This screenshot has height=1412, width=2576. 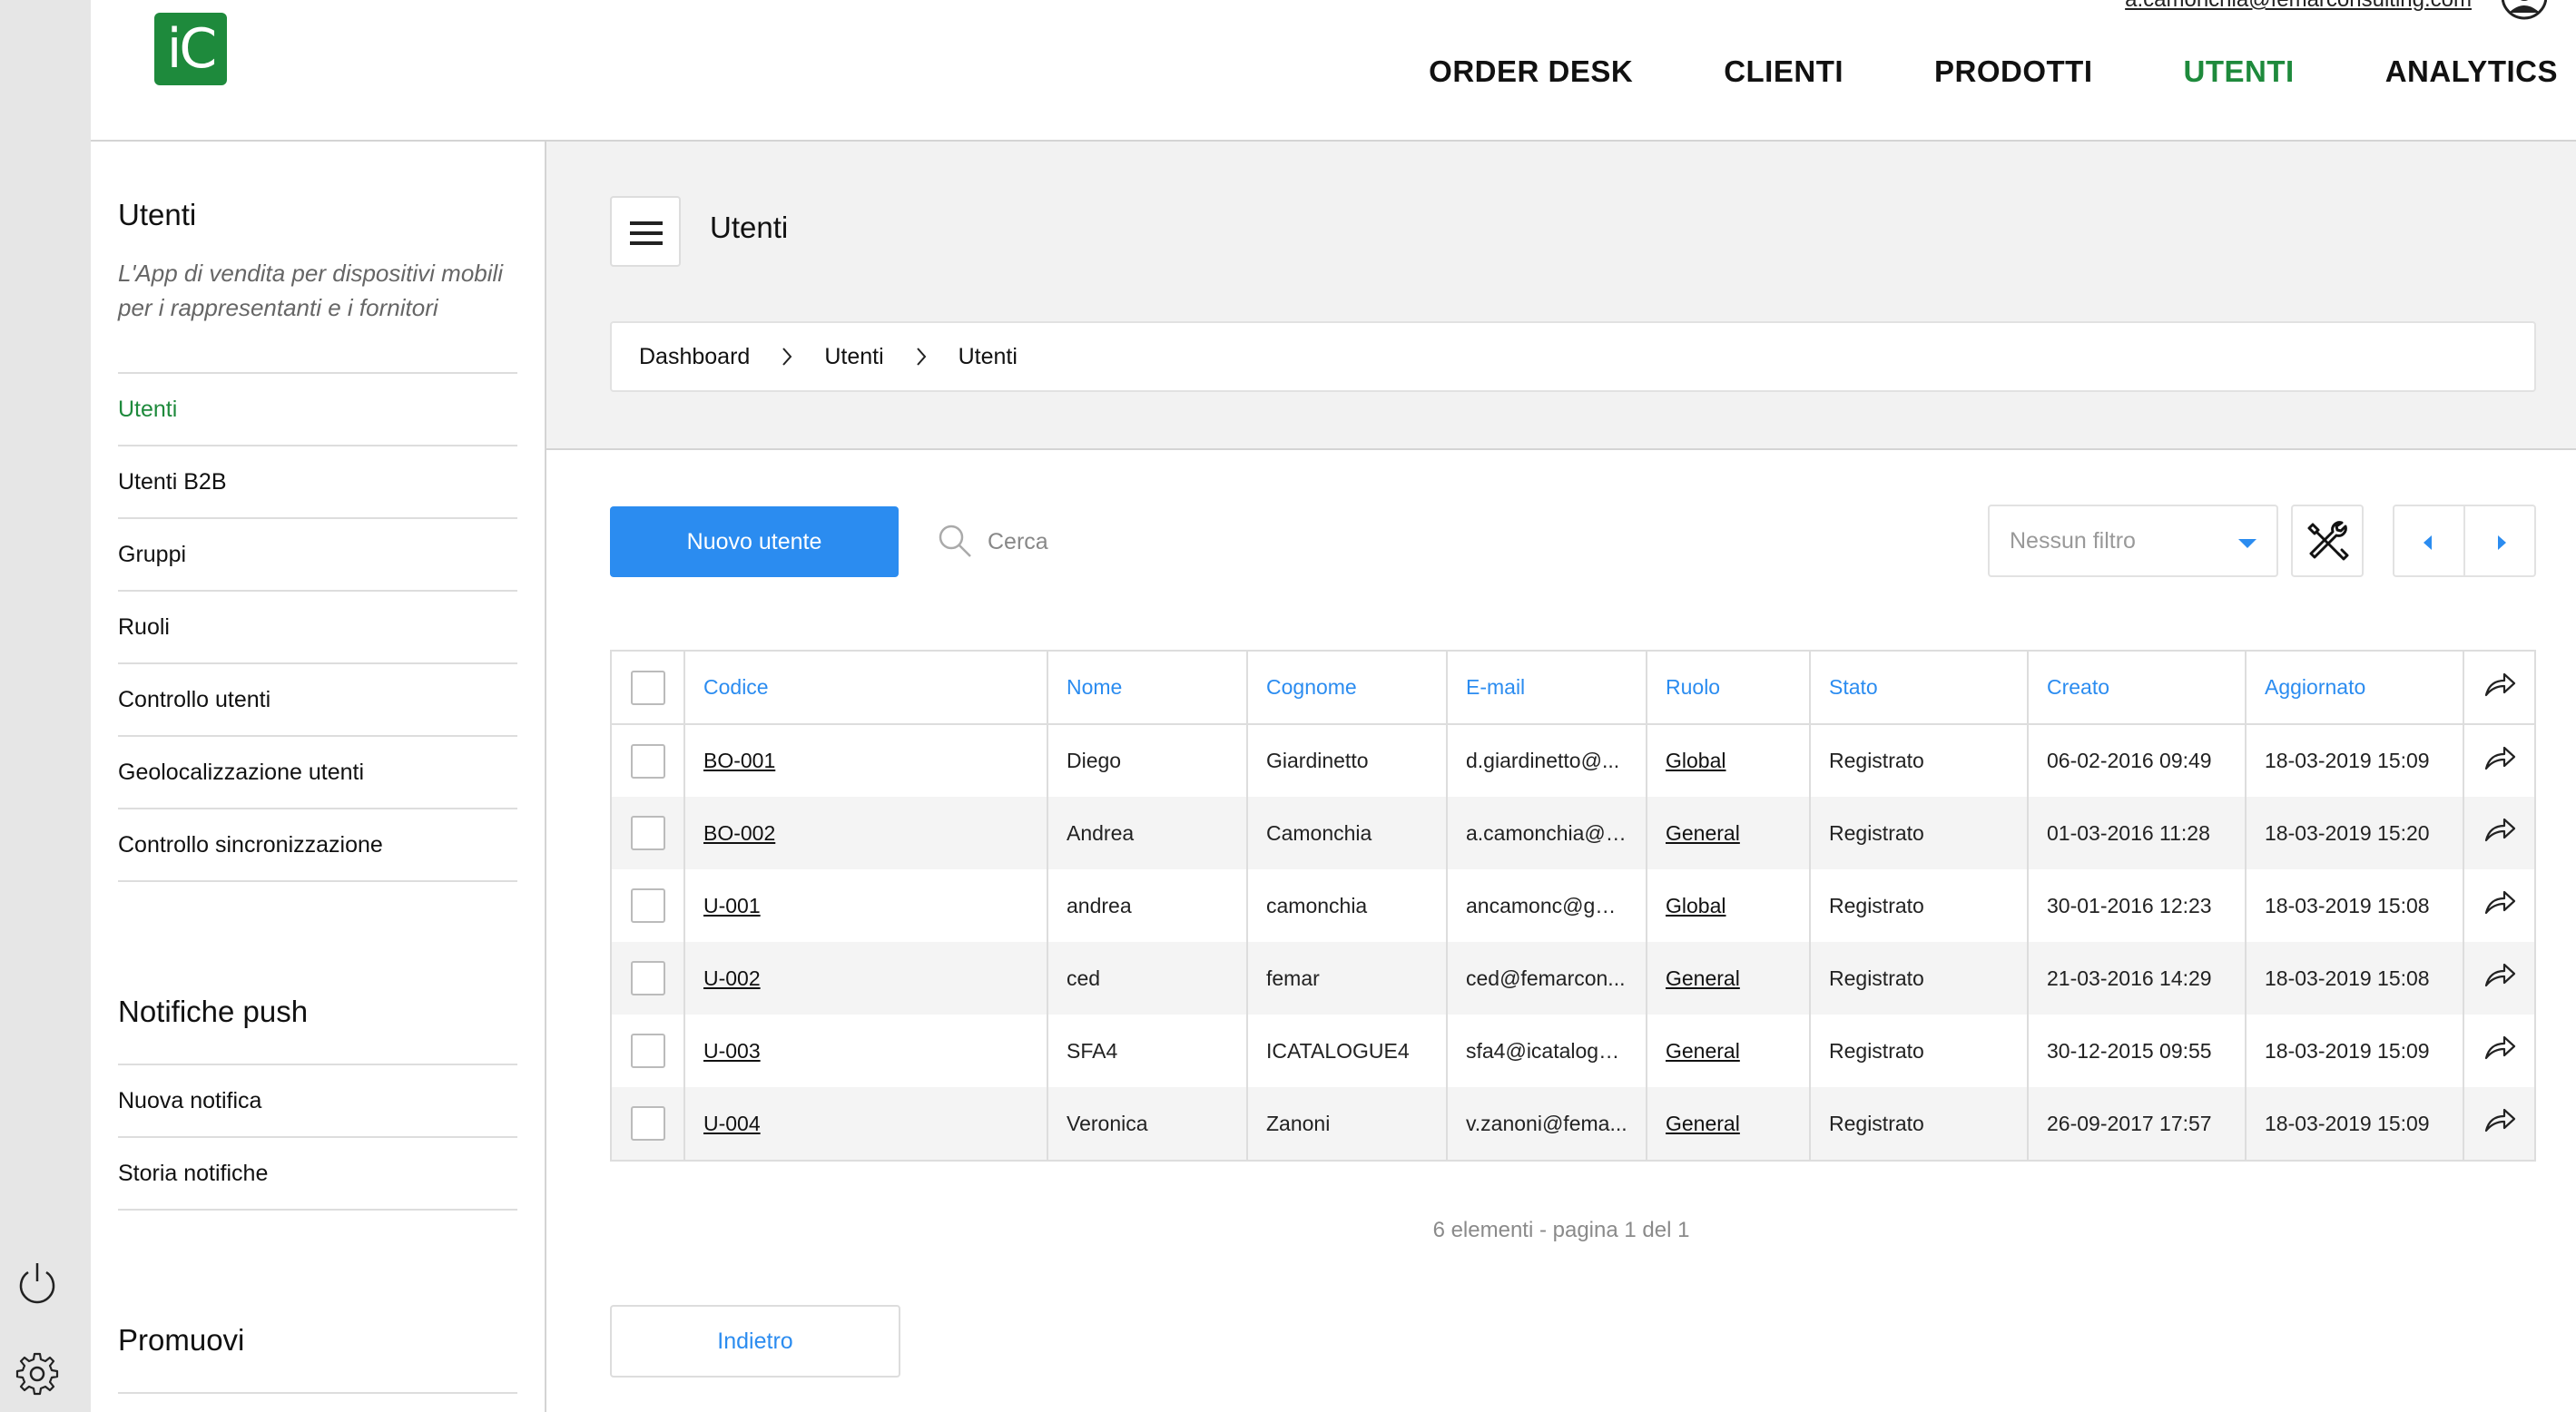 I want to click on col-header-email: E-mail, so click(x=1547, y=688).